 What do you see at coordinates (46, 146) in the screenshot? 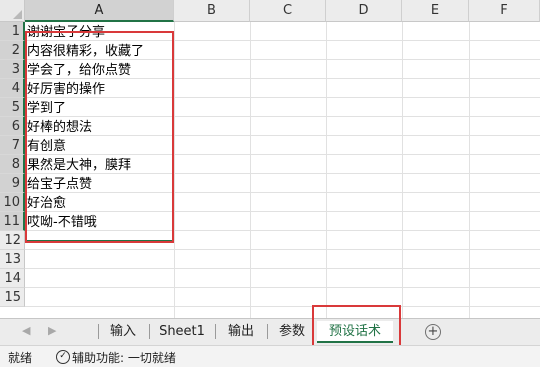
I see `cell-a7: 有创意` at bounding box center [46, 146].